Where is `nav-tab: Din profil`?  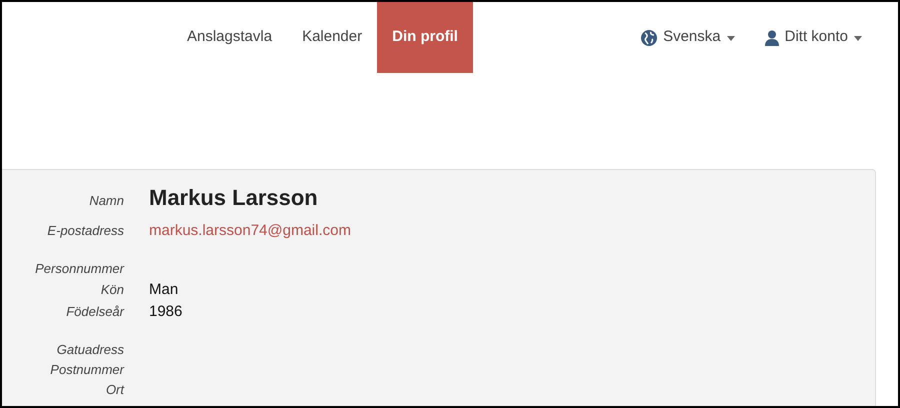
nav-tab: Din profil is located at coordinates (425, 37).